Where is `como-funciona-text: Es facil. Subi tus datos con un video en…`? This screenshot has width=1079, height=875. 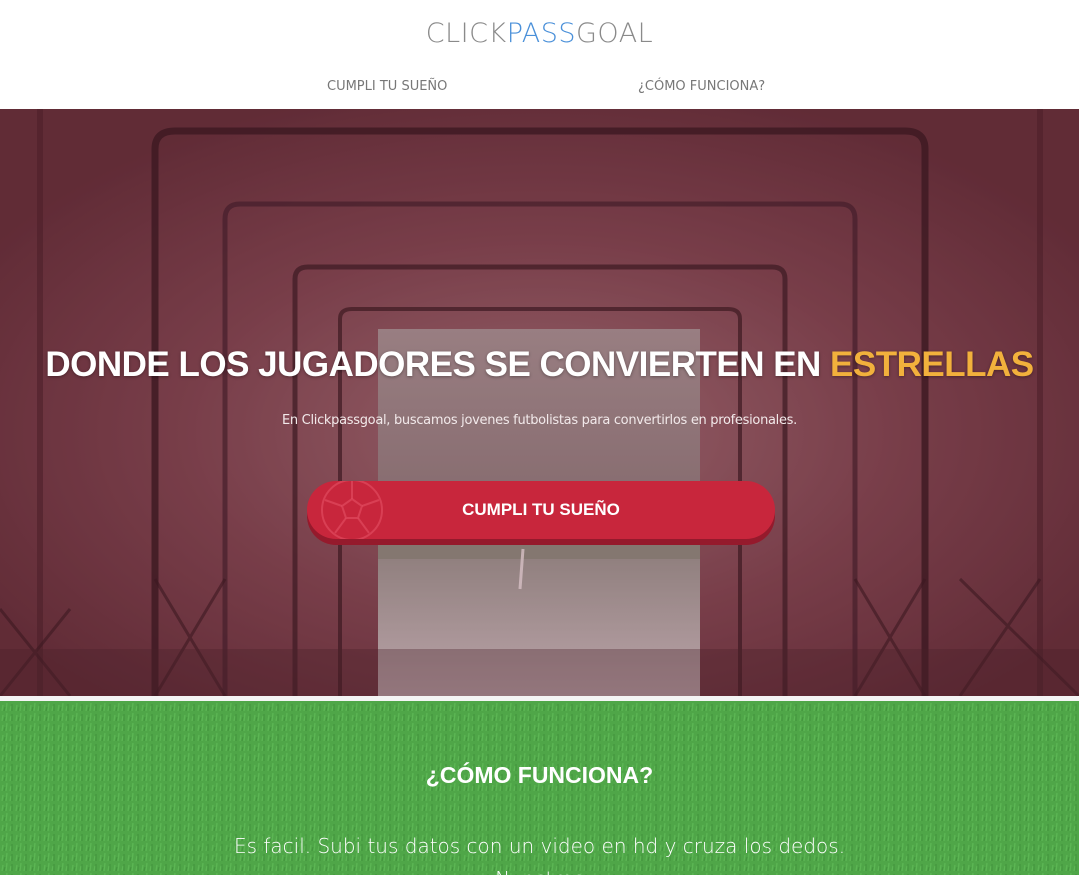 como-funciona-text: Es facil. Subi tus datos con un video en… is located at coordinates (539, 854).